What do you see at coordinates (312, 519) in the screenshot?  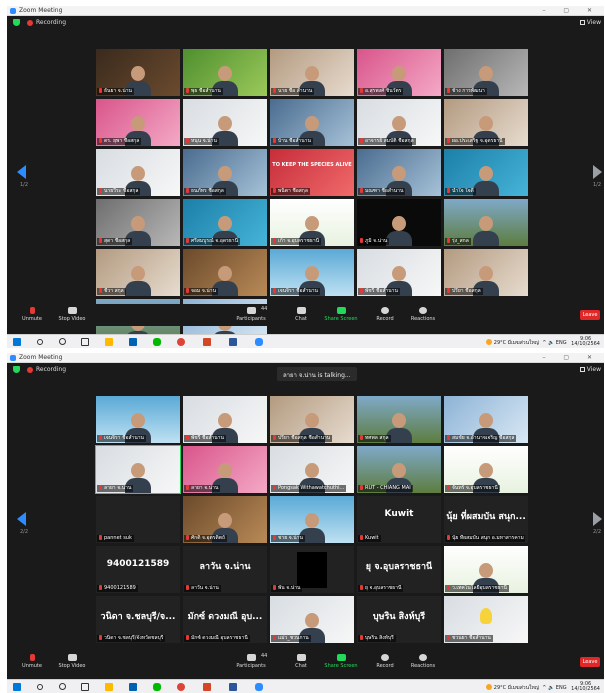 I see `participant-video-tile: ชาย จ.น่าน` at bounding box center [312, 519].